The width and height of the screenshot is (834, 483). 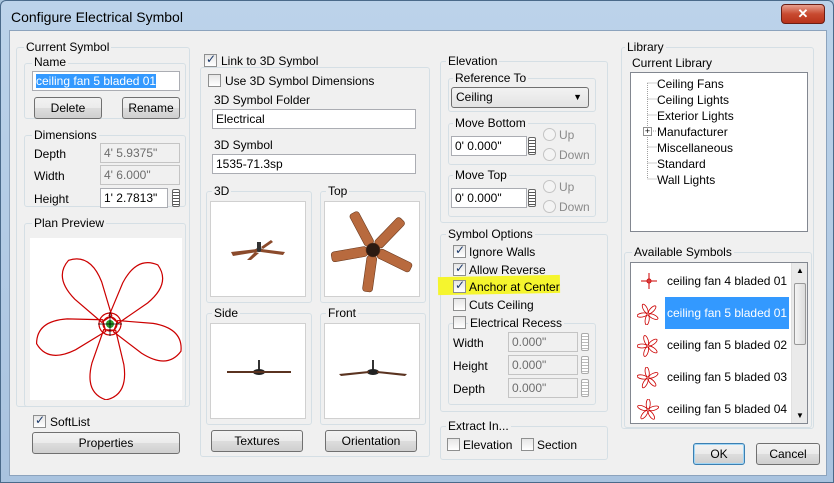 What do you see at coordinates (692, 132) in the screenshot?
I see `tree-item-manufacturer: Manufacturer` at bounding box center [692, 132].